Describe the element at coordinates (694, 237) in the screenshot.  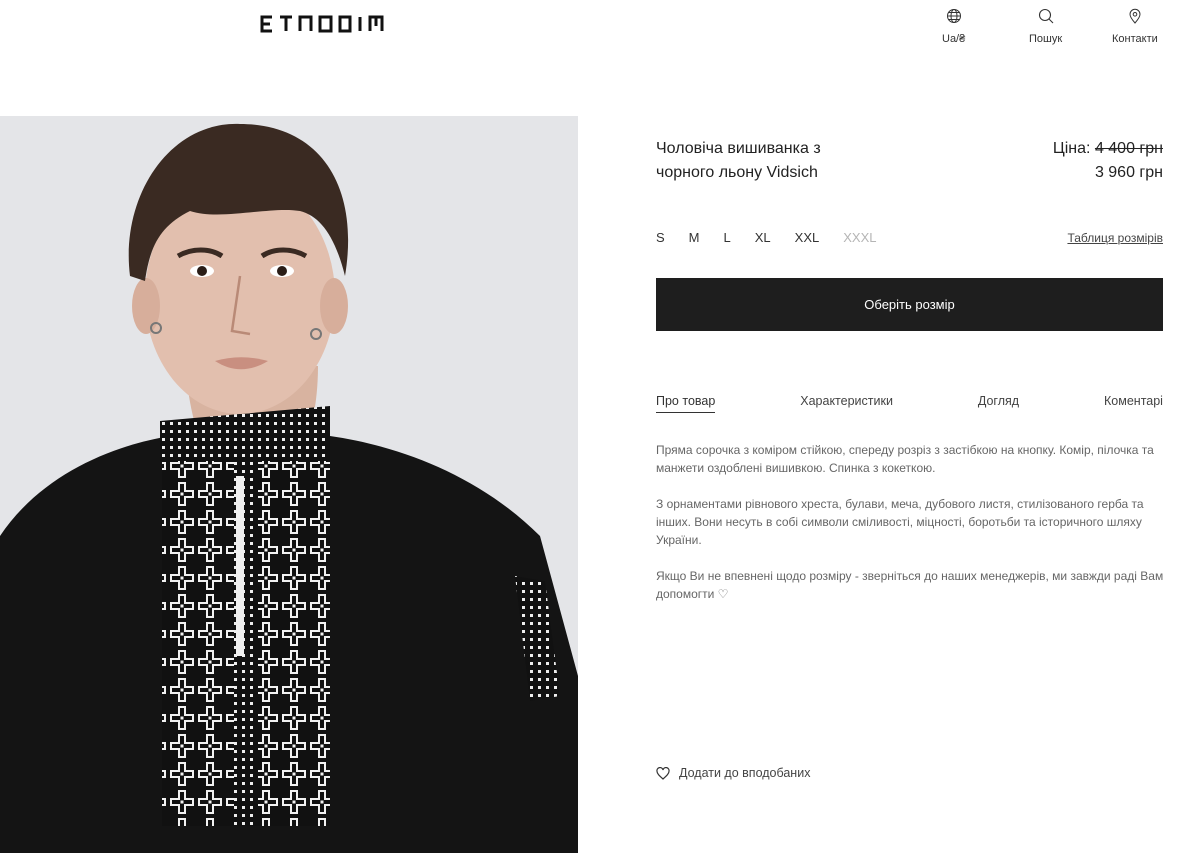
I see `size-option-m: M` at that location.